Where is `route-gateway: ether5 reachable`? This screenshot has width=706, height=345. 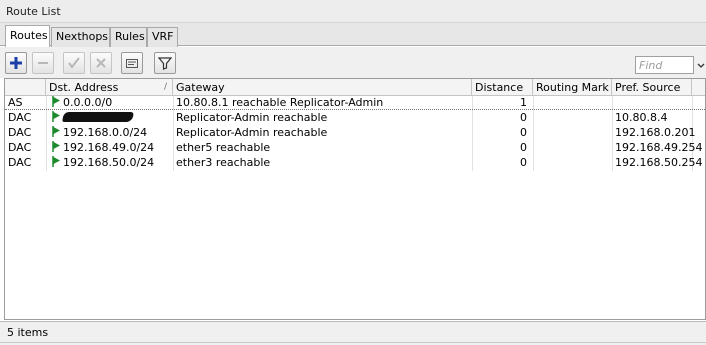 route-gateway: ether5 reachable is located at coordinates (223, 147).